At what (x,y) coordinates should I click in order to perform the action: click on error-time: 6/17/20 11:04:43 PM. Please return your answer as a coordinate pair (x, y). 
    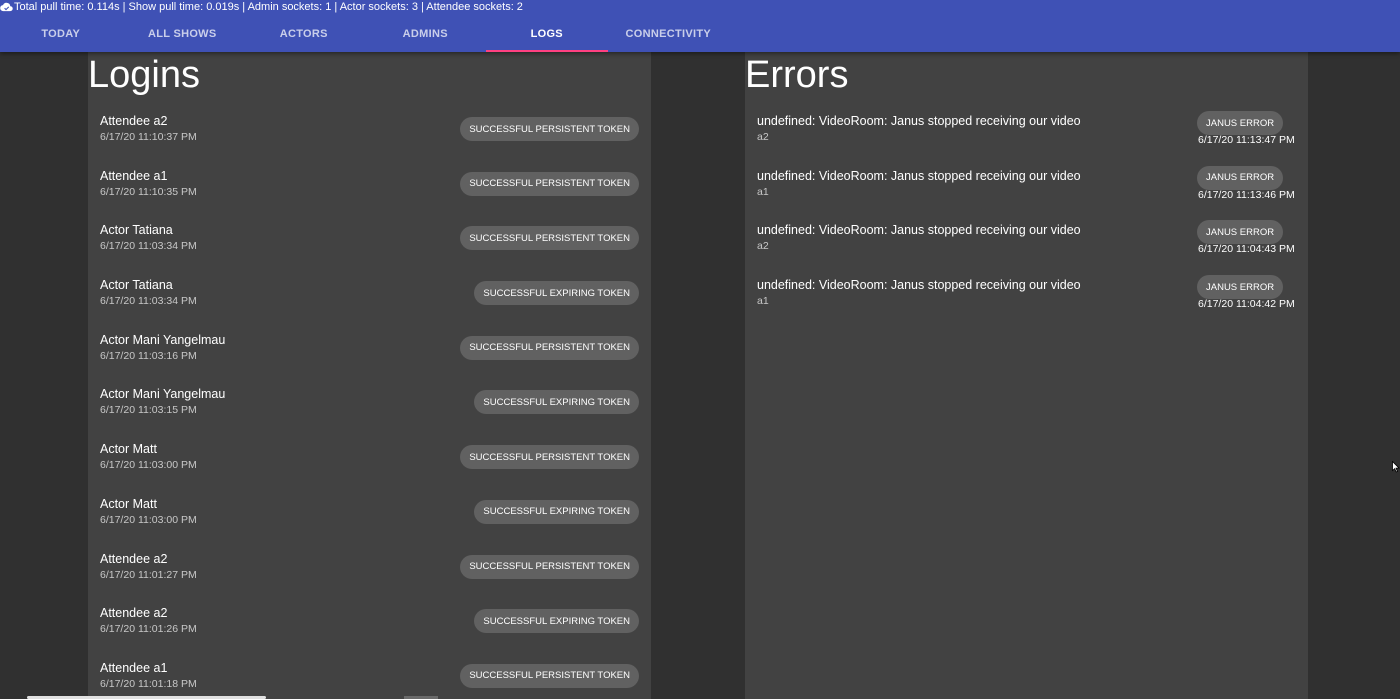
    Looking at the image, I should click on (1246, 249).